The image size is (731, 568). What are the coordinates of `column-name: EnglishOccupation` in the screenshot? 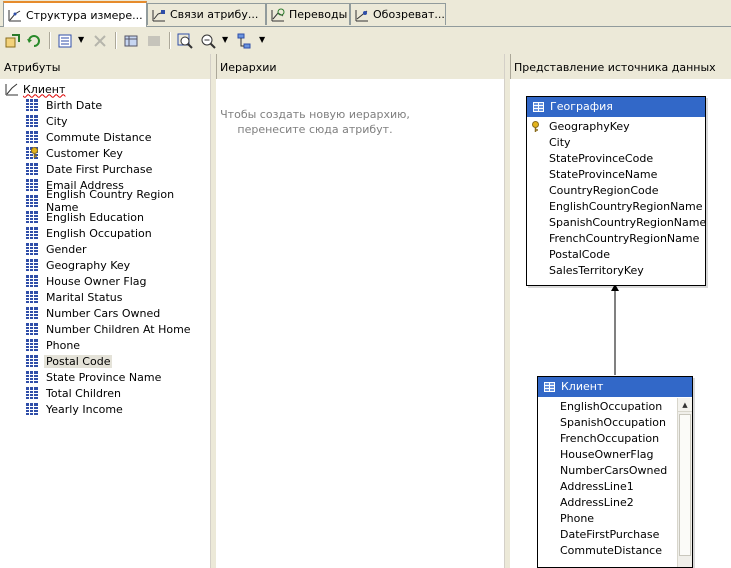 It's located at (611, 406).